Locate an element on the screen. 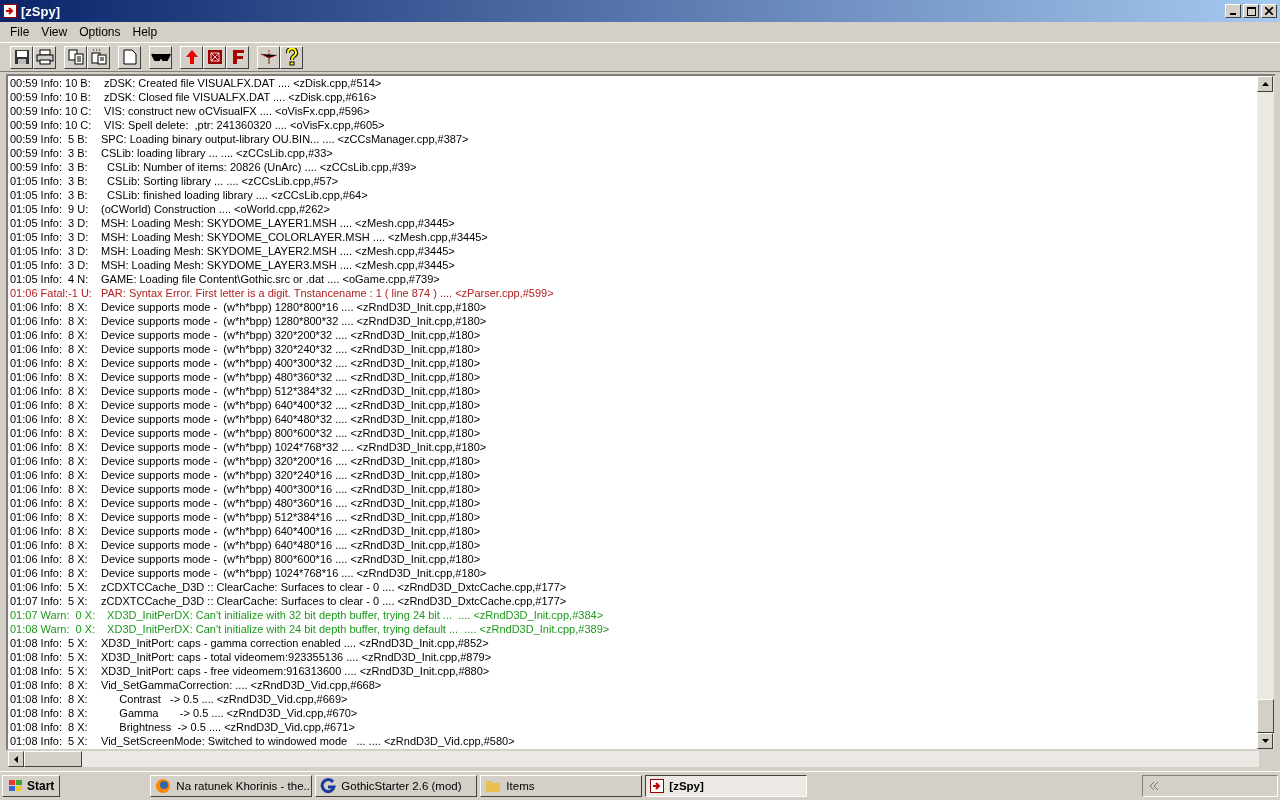  save-button is located at coordinates (21, 57).